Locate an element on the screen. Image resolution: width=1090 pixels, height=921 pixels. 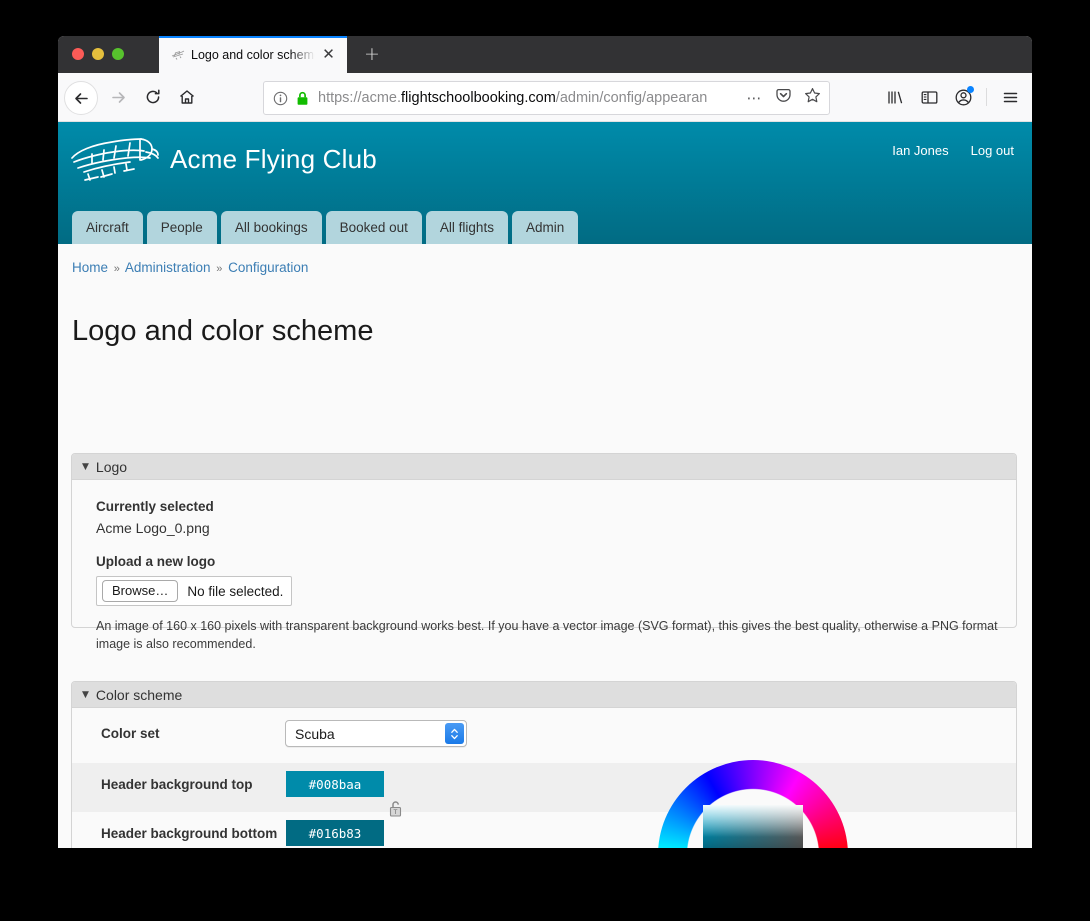
nav-tab-admin: Admin is located at coordinates (545, 227).